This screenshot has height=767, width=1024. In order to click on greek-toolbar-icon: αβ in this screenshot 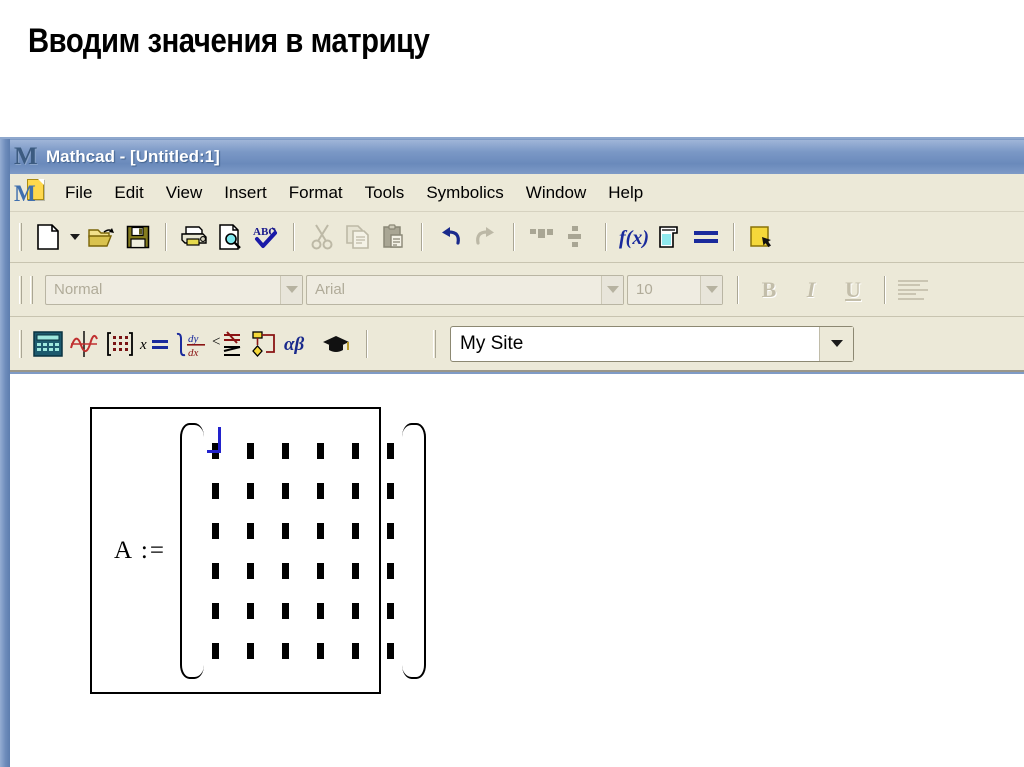, I will do `click(300, 344)`.